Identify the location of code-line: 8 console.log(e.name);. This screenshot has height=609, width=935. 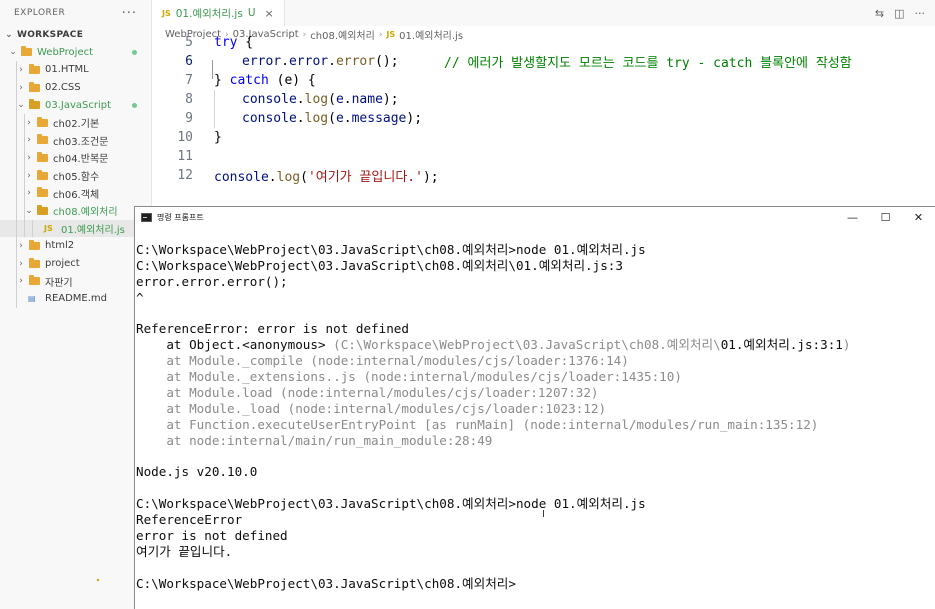
(543, 99).